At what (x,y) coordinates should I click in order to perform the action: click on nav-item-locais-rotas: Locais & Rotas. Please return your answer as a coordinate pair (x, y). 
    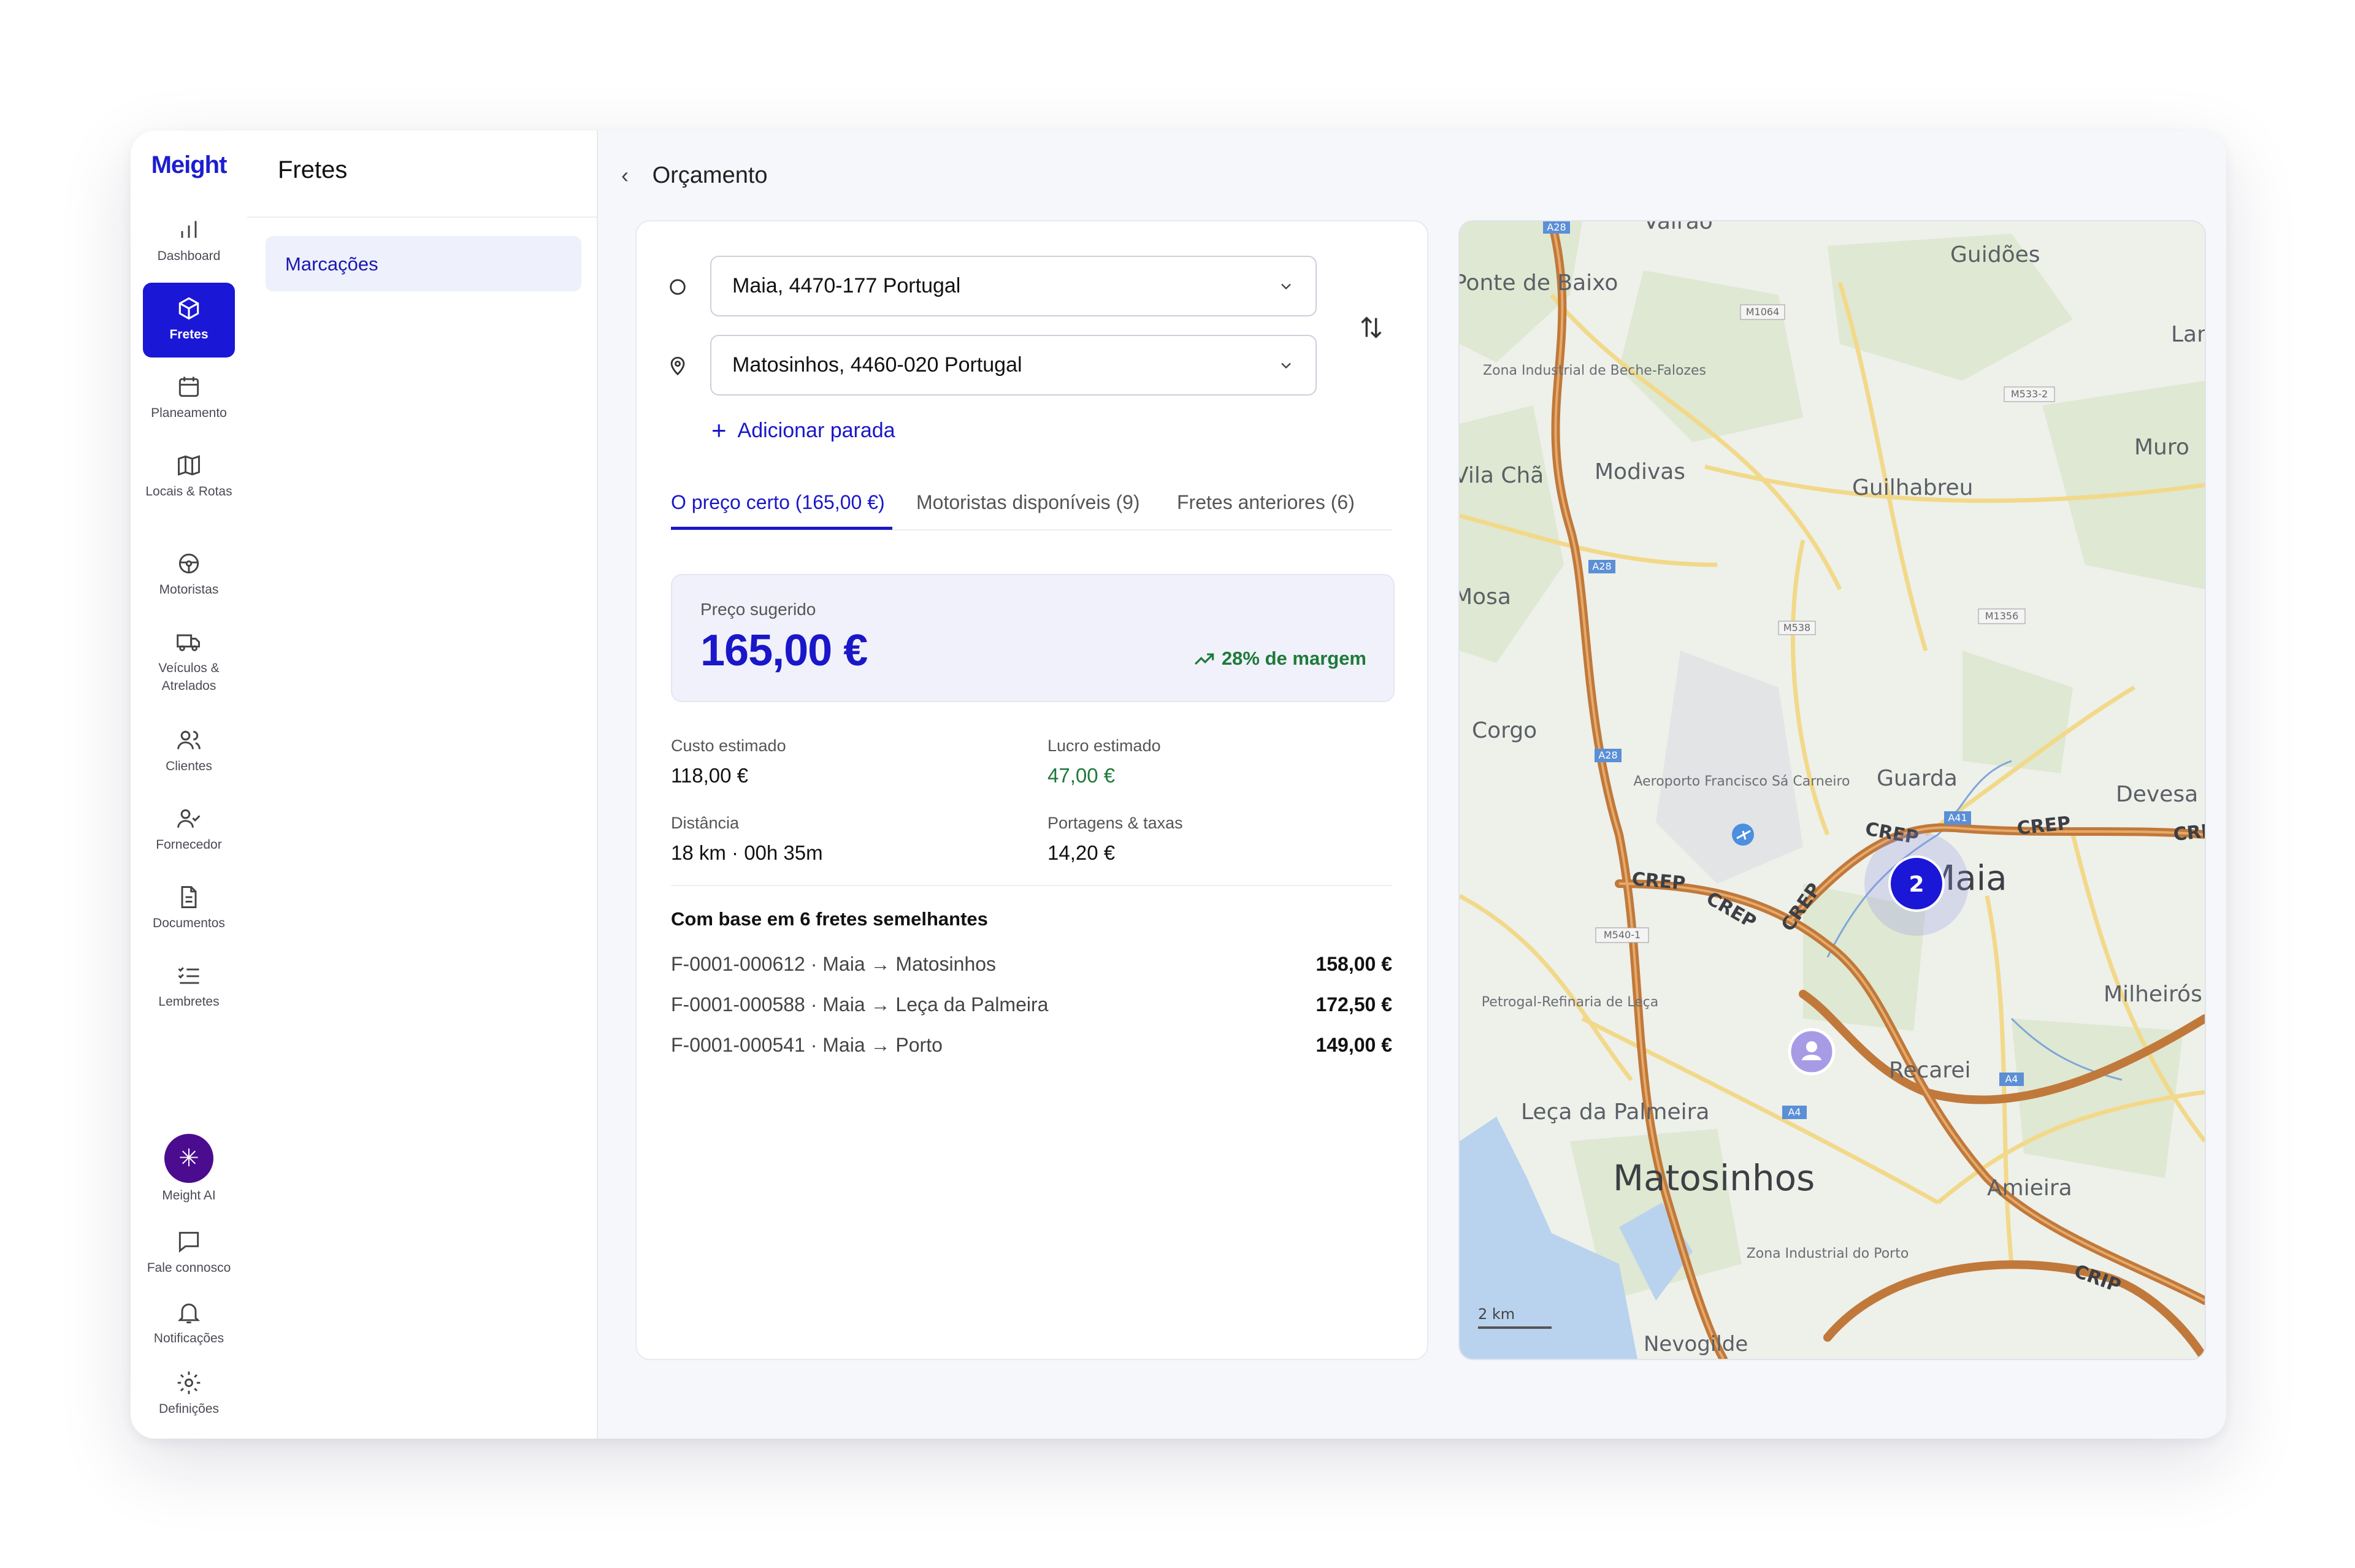
    Looking at the image, I should click on (189, 476).